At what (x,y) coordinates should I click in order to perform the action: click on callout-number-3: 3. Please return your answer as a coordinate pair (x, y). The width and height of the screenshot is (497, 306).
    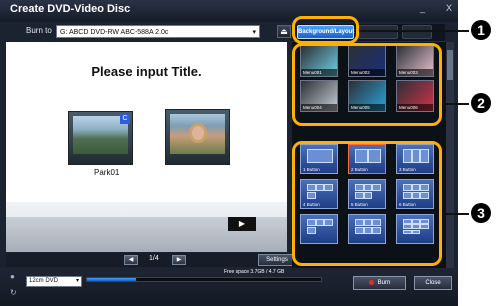
    Looking at the image, I should click on (481, 213).